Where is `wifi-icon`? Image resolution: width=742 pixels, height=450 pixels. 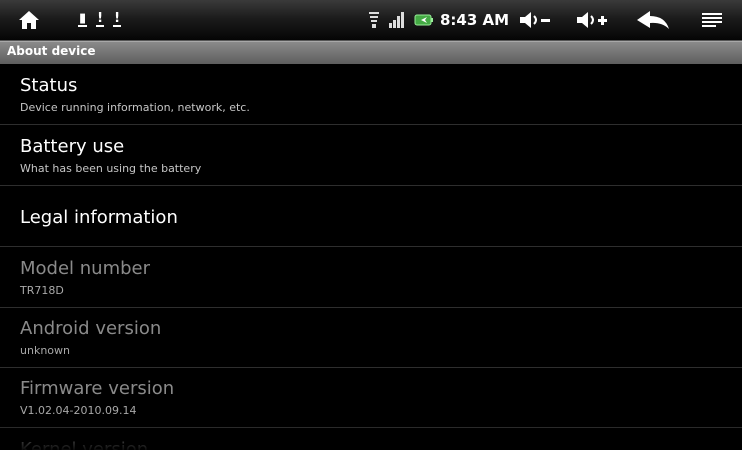
wifi-icon is located at coordinates (374, 20).